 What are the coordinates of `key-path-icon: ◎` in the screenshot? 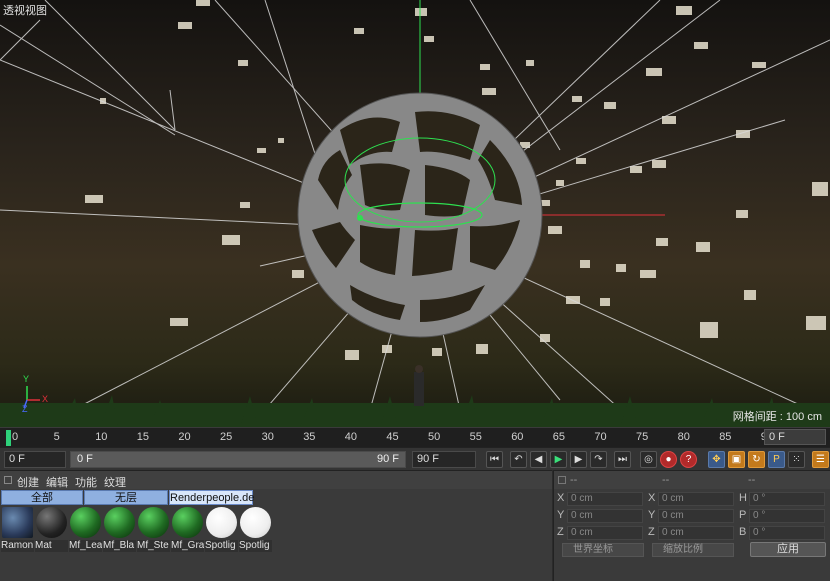 It's located at (648, 459).